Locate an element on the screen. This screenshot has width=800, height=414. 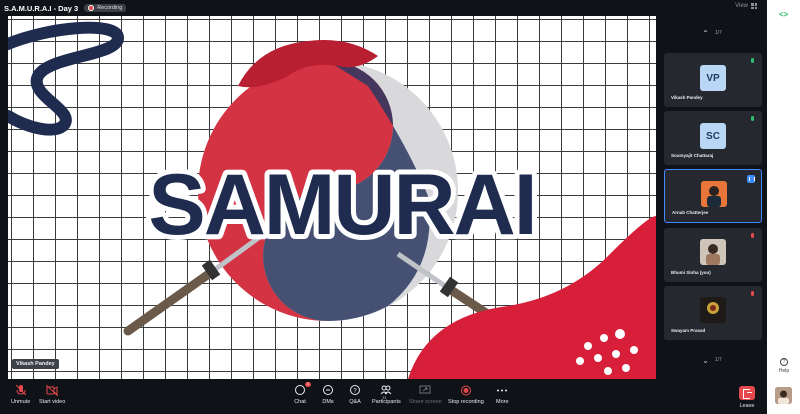
view-label: View is located at coordinates (741, 6).